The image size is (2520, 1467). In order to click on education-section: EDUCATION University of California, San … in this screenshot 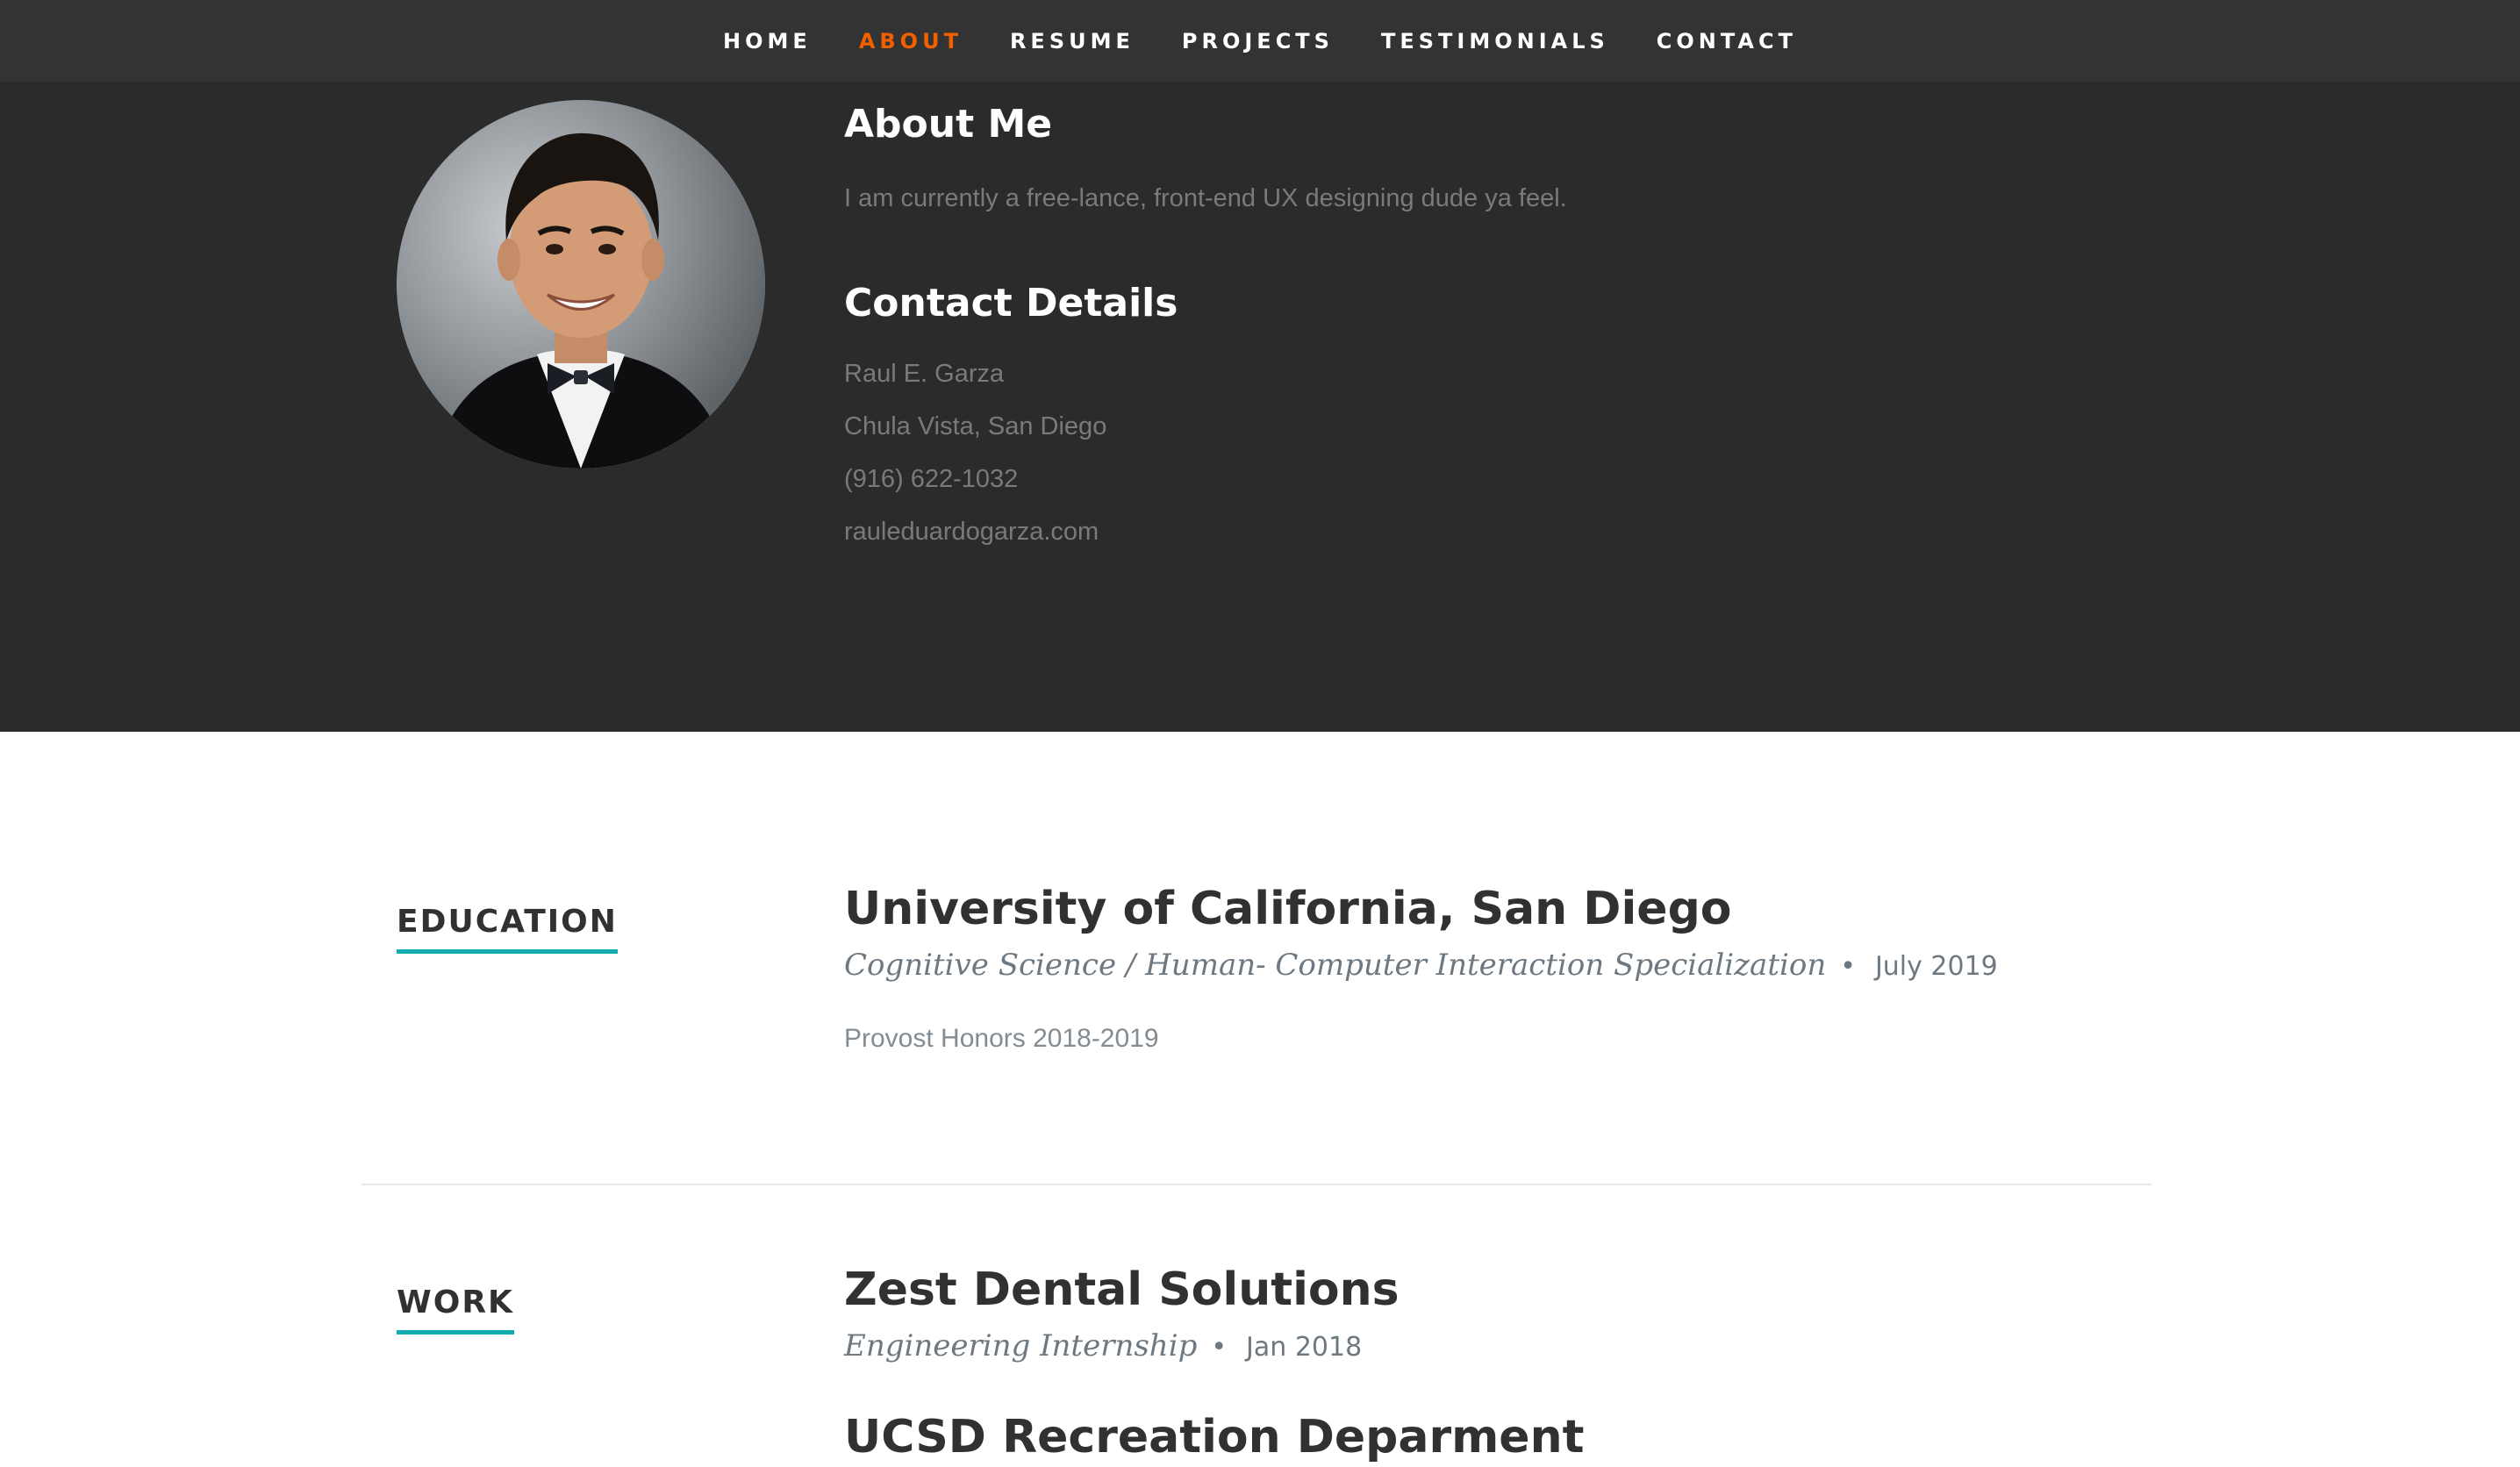, I will do `click(1256, 1009)`.